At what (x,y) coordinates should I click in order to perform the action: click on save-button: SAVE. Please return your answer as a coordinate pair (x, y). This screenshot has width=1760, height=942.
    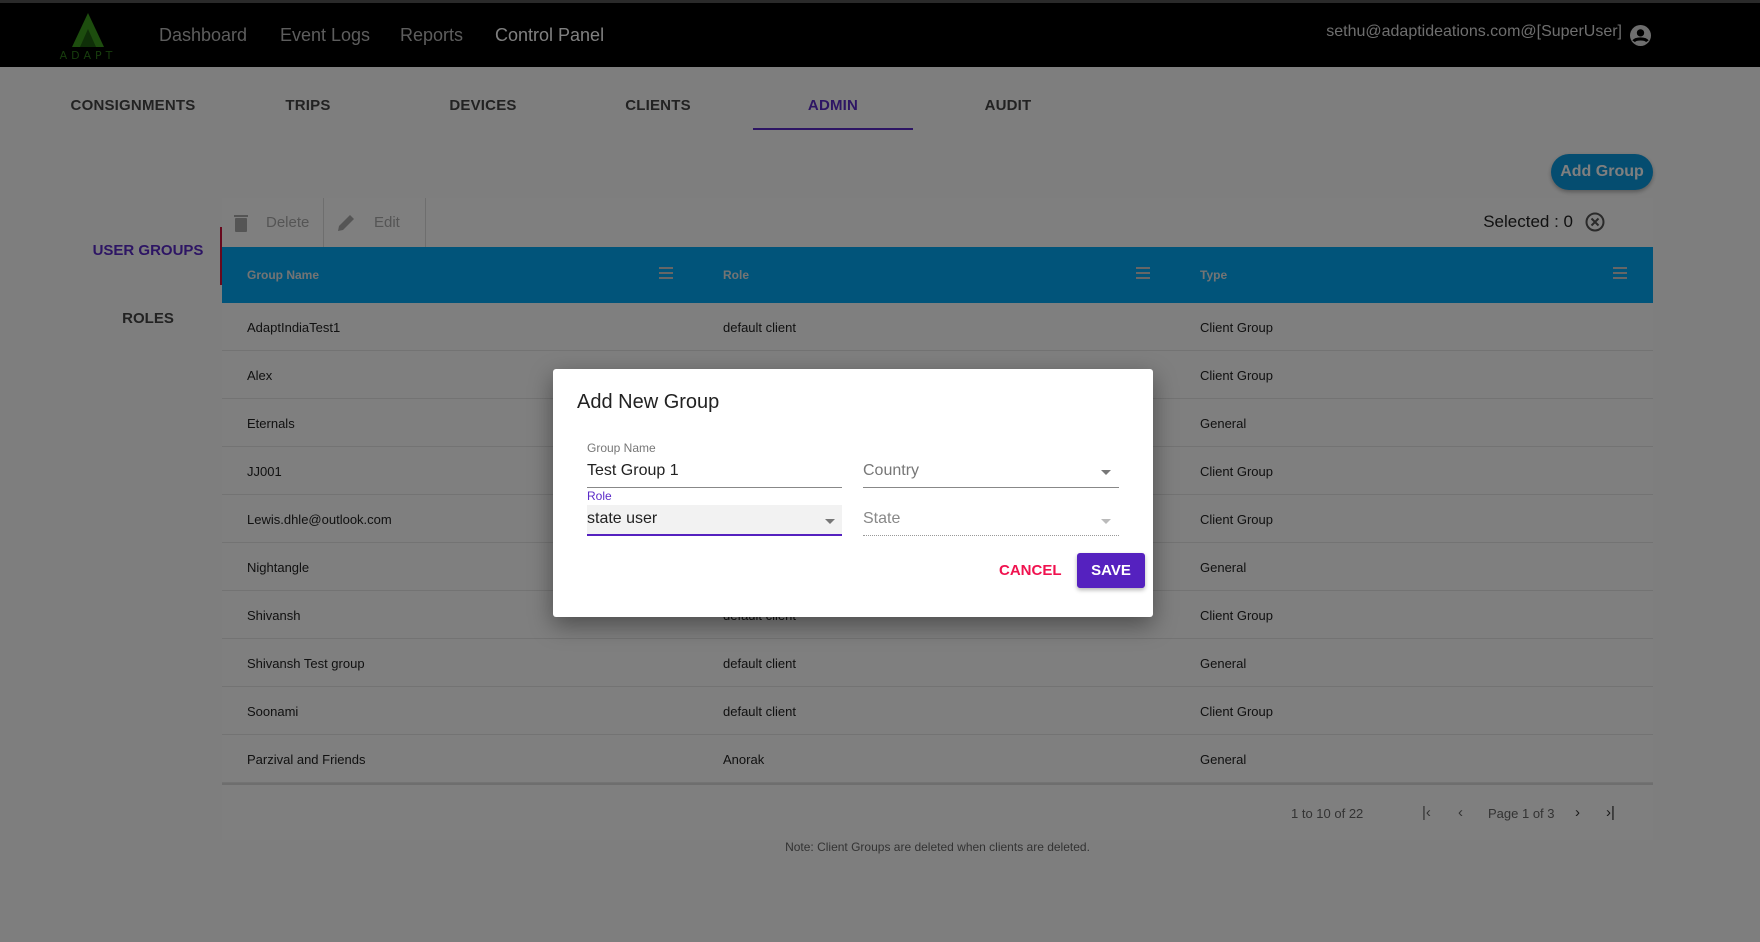
    Looking at the image, I should click on (1111, 570).